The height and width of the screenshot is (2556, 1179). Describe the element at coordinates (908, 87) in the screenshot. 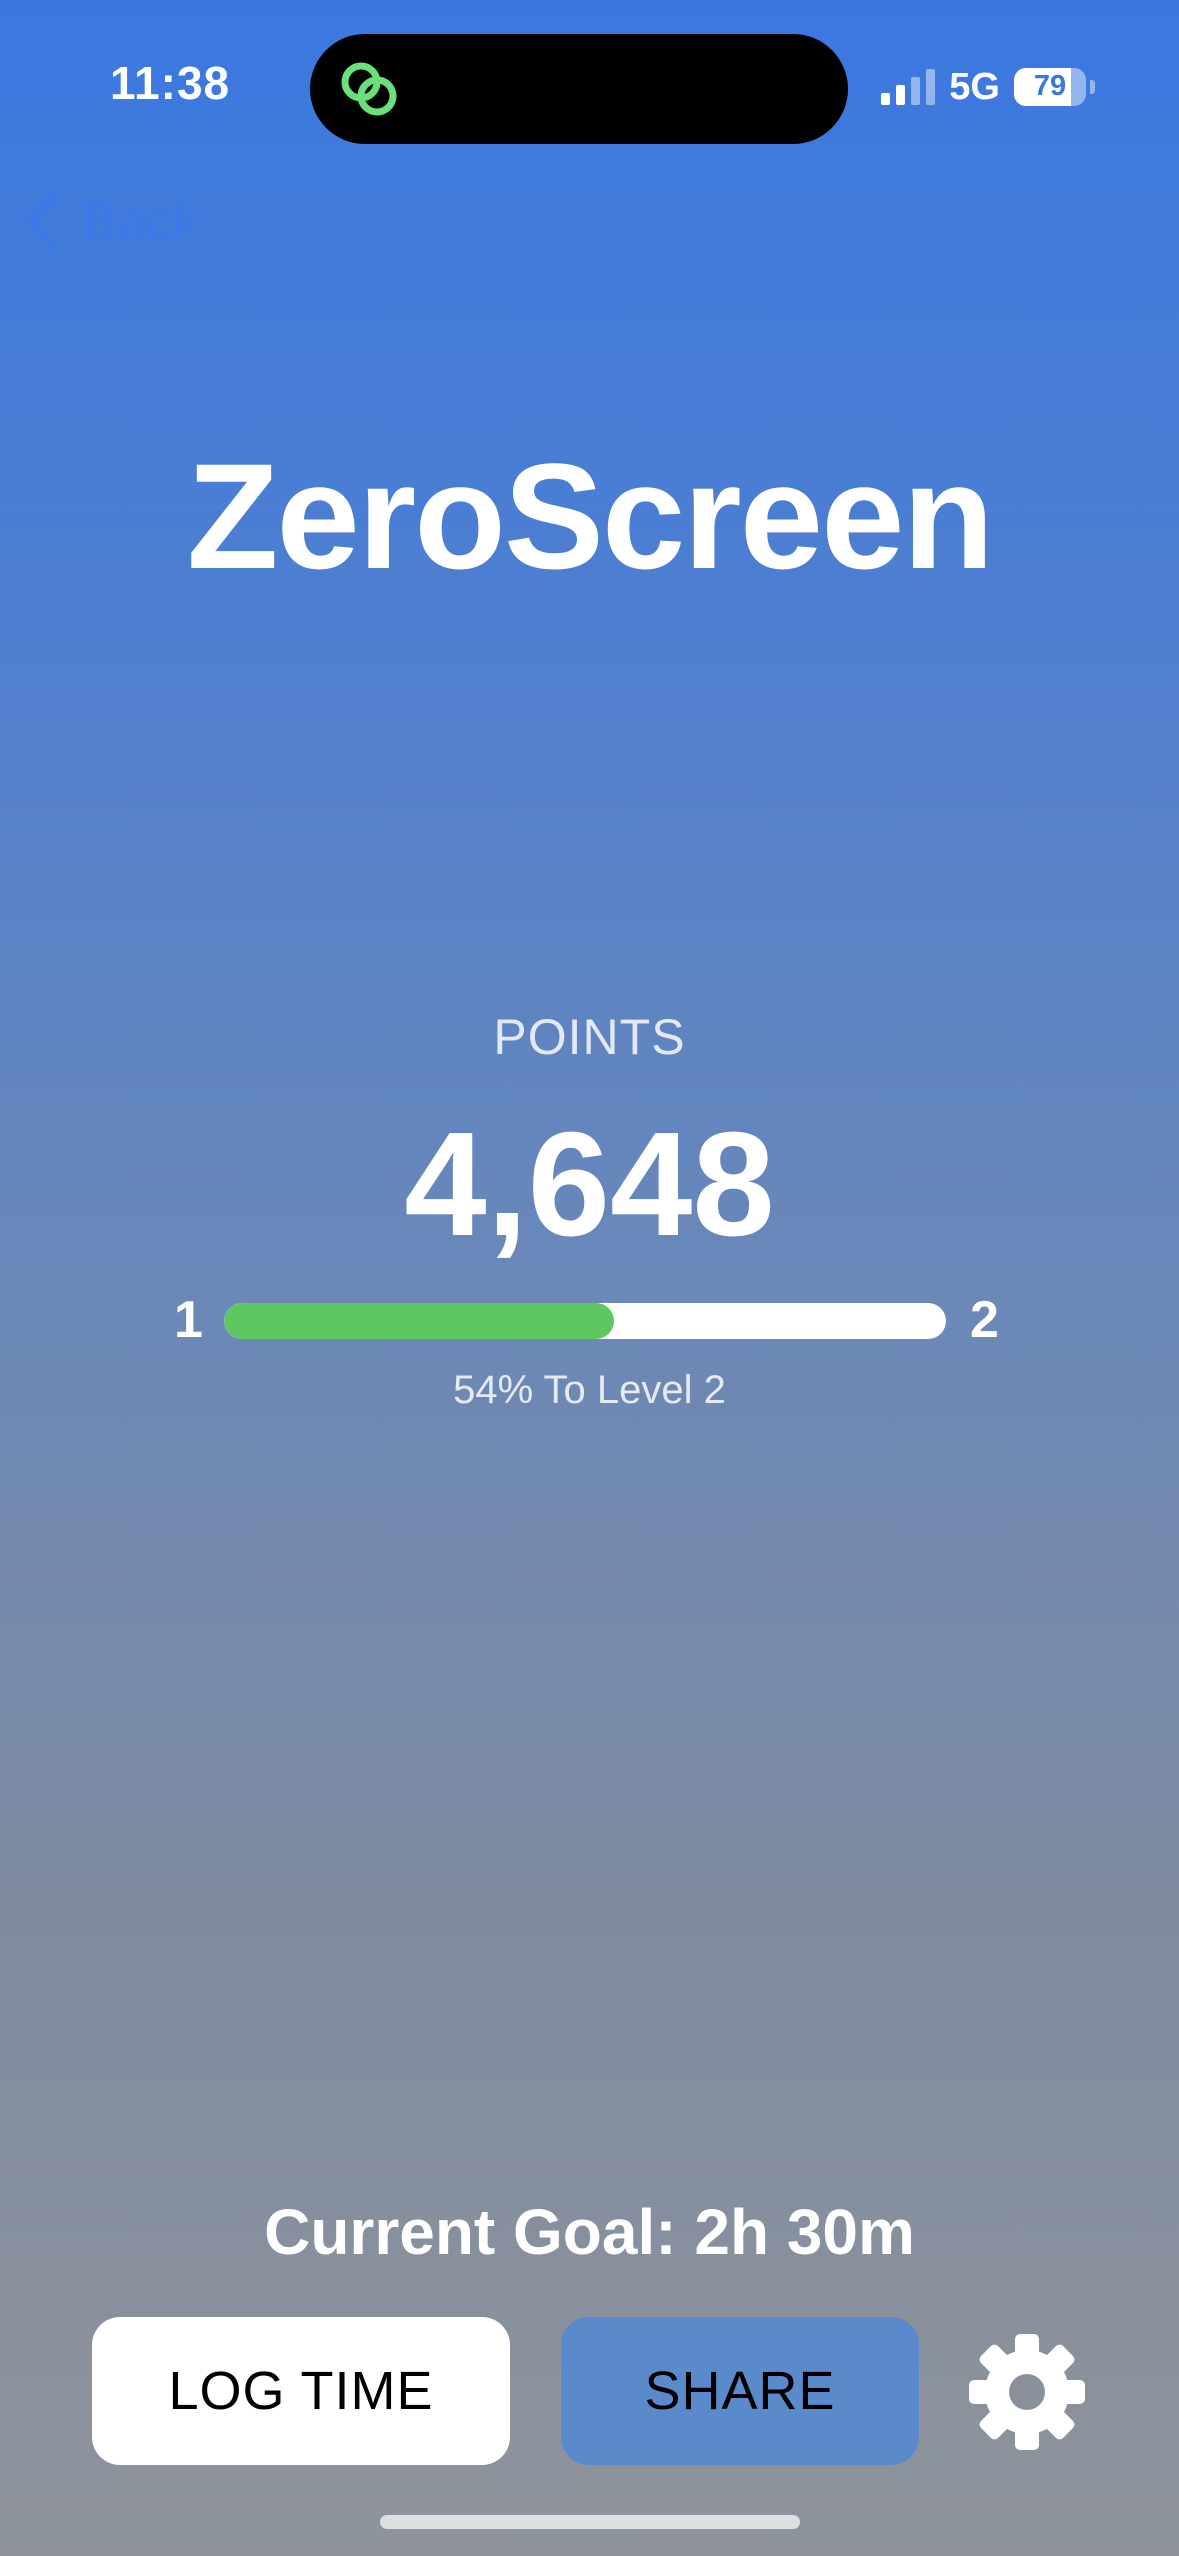

I see `cellular-signal-icon` at that location.